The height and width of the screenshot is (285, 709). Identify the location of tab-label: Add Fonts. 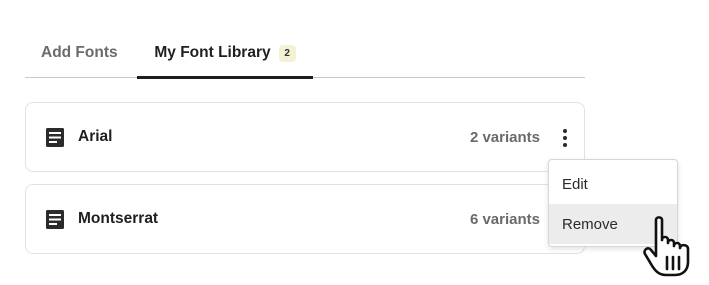
(79, 52).